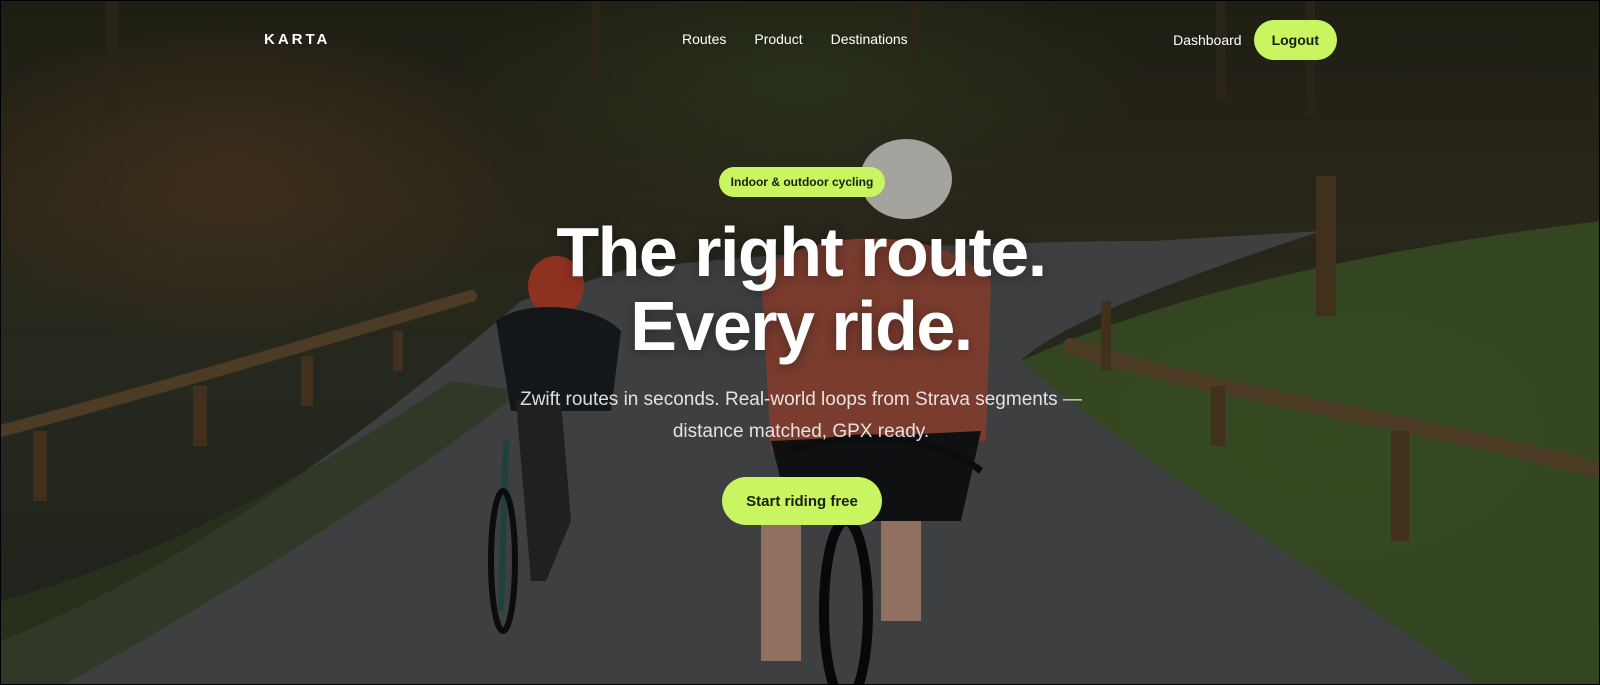 The image size is (1600, 685). Describe the element at coordinates (869, 39) in the screenshot. I see `nav-link-destinations: Destinations` at that location.